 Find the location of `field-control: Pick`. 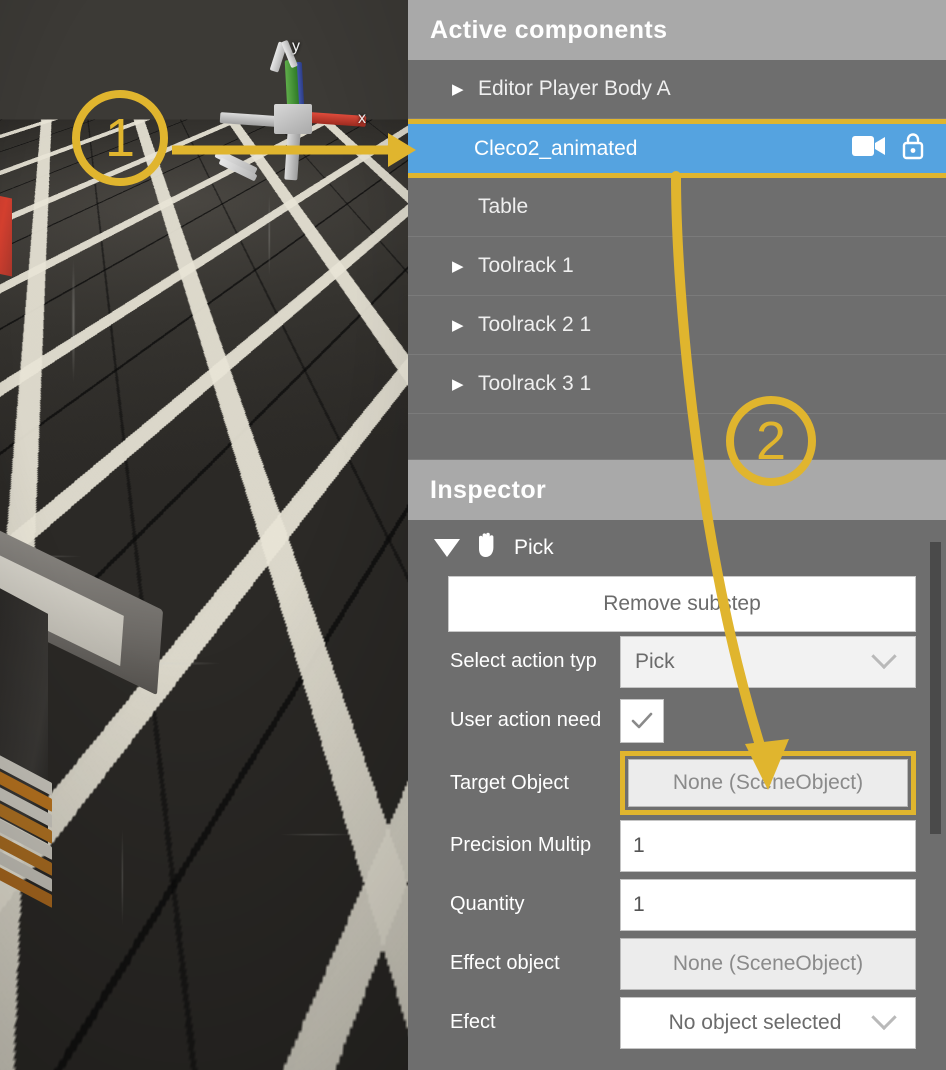

field-control: Pick is located at coordinates (768, 661).